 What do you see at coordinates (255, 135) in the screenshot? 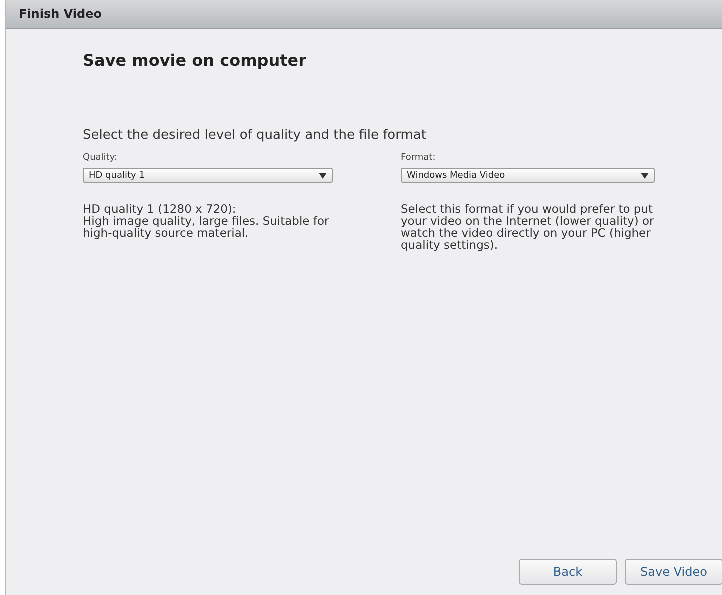
I see `instruction-text: Select the desired level of quality and the file format` at bounding box center [255, 135].